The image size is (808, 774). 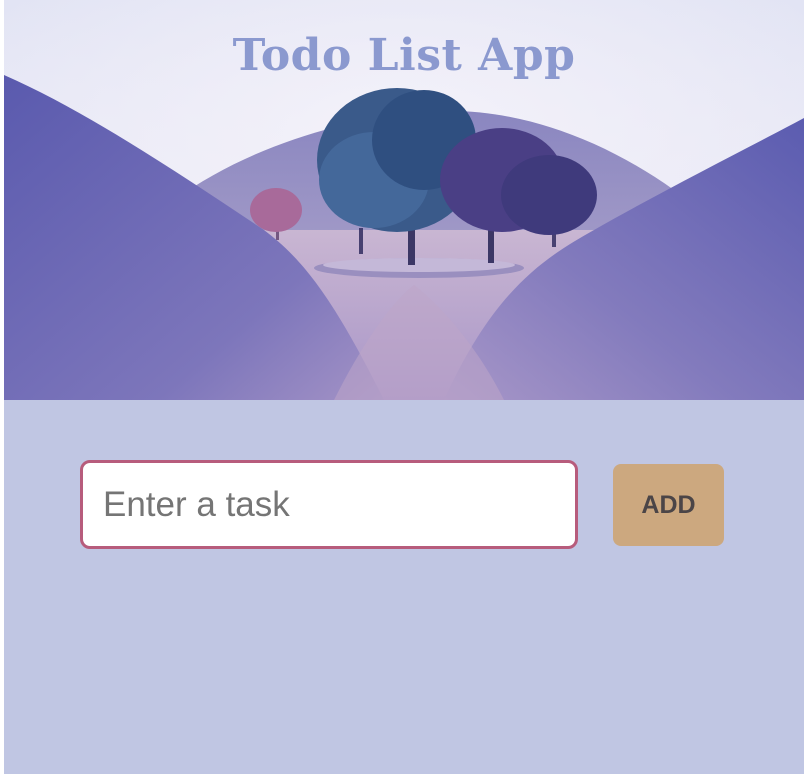 What do you see at coordinates (329, 504) in the screenshot?
I see `task-input` at bounding box center [329, 504].